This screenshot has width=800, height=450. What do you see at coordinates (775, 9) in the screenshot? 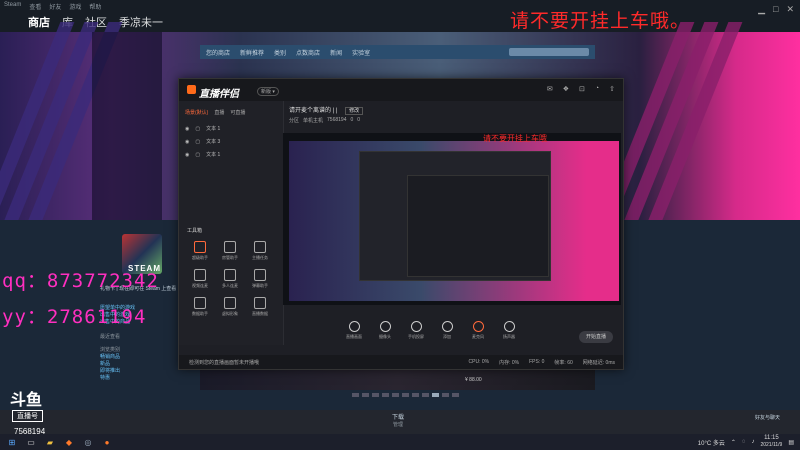
I see `maximize-icon: □` at bounding box center [775, 9].